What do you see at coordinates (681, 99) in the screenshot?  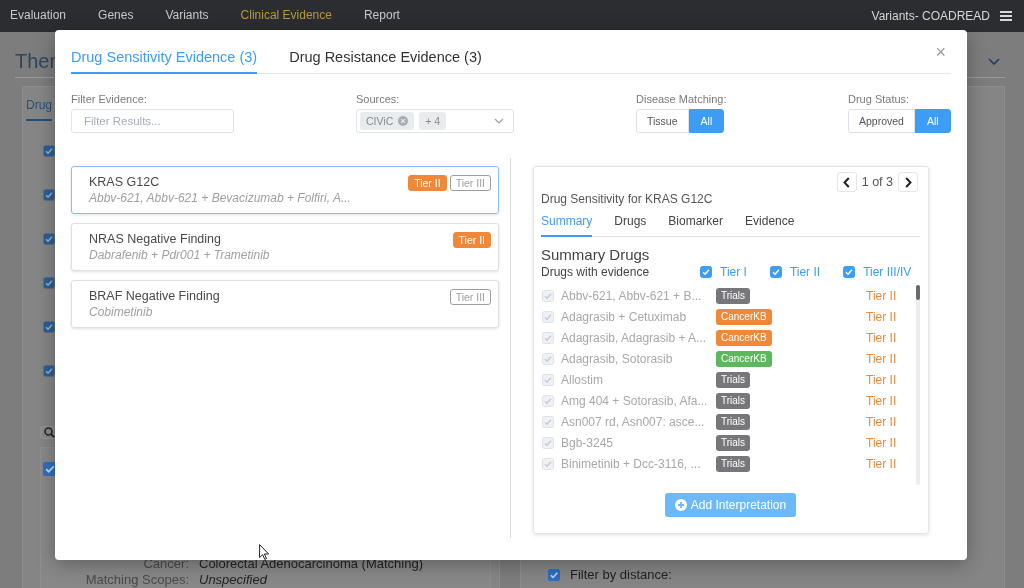 I see `filter-label: Disease Matching:` at bounding box center [681, 99].